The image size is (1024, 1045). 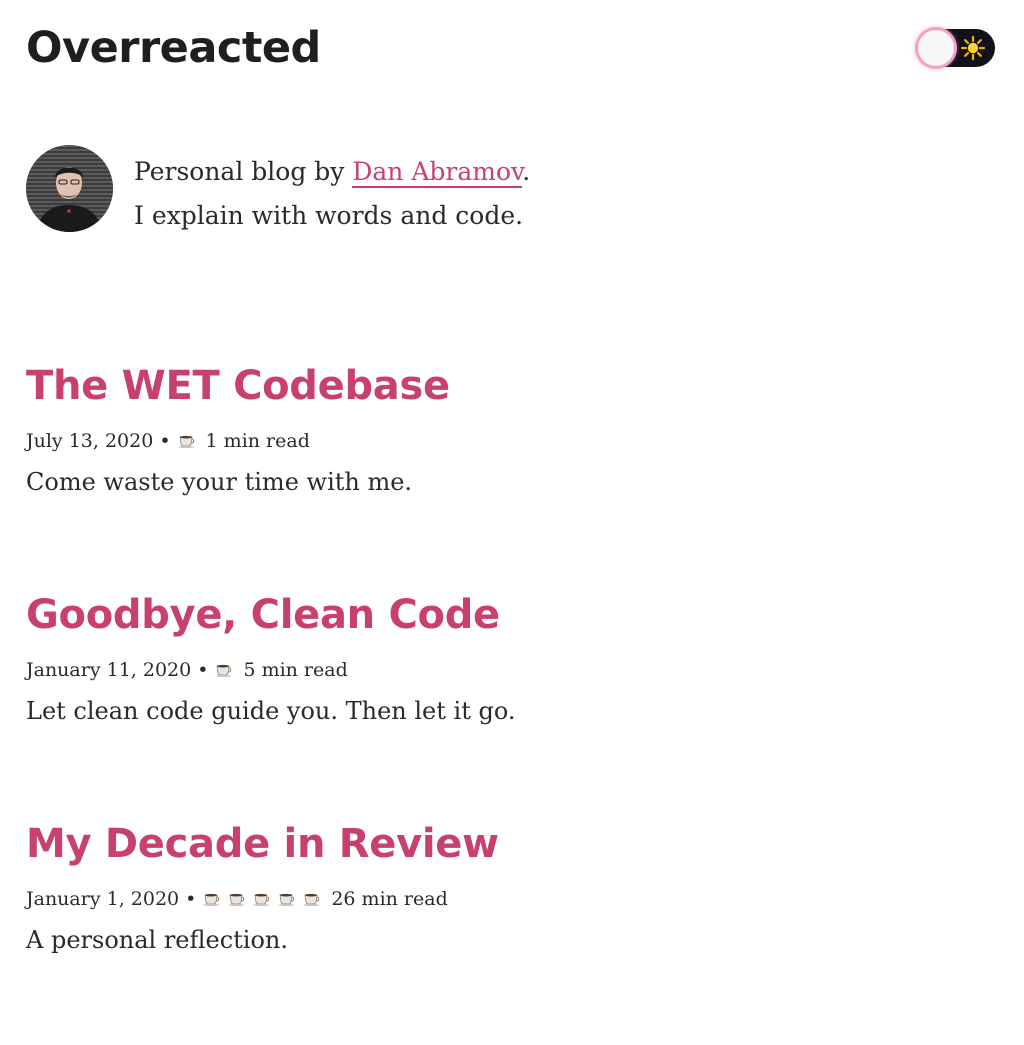 I want to click on bio-tagline: I explain with words and code., so click(x=329, y=215).